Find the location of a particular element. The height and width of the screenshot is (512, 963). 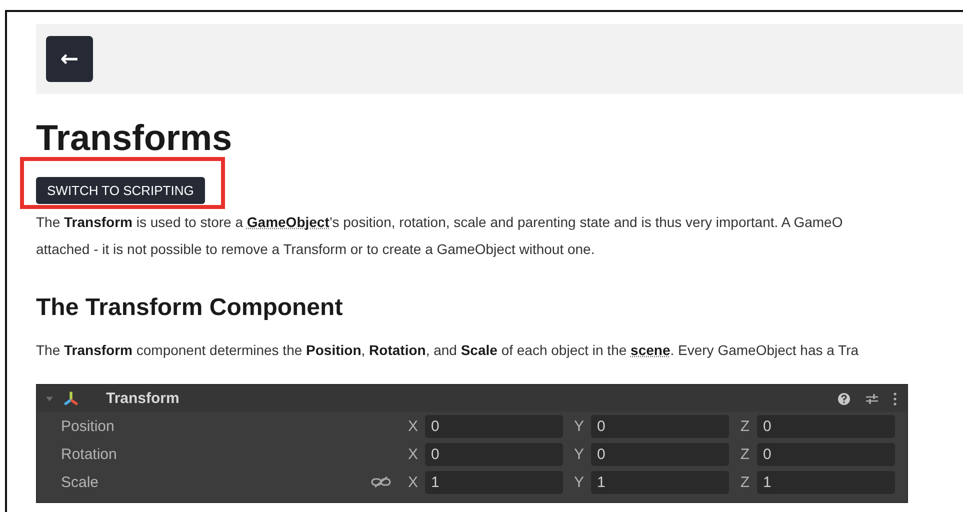

intro-paragraph-line: attached - it is not possible to remove a Transform or to create a GameObject without one. is located at coordinates (316, 249).